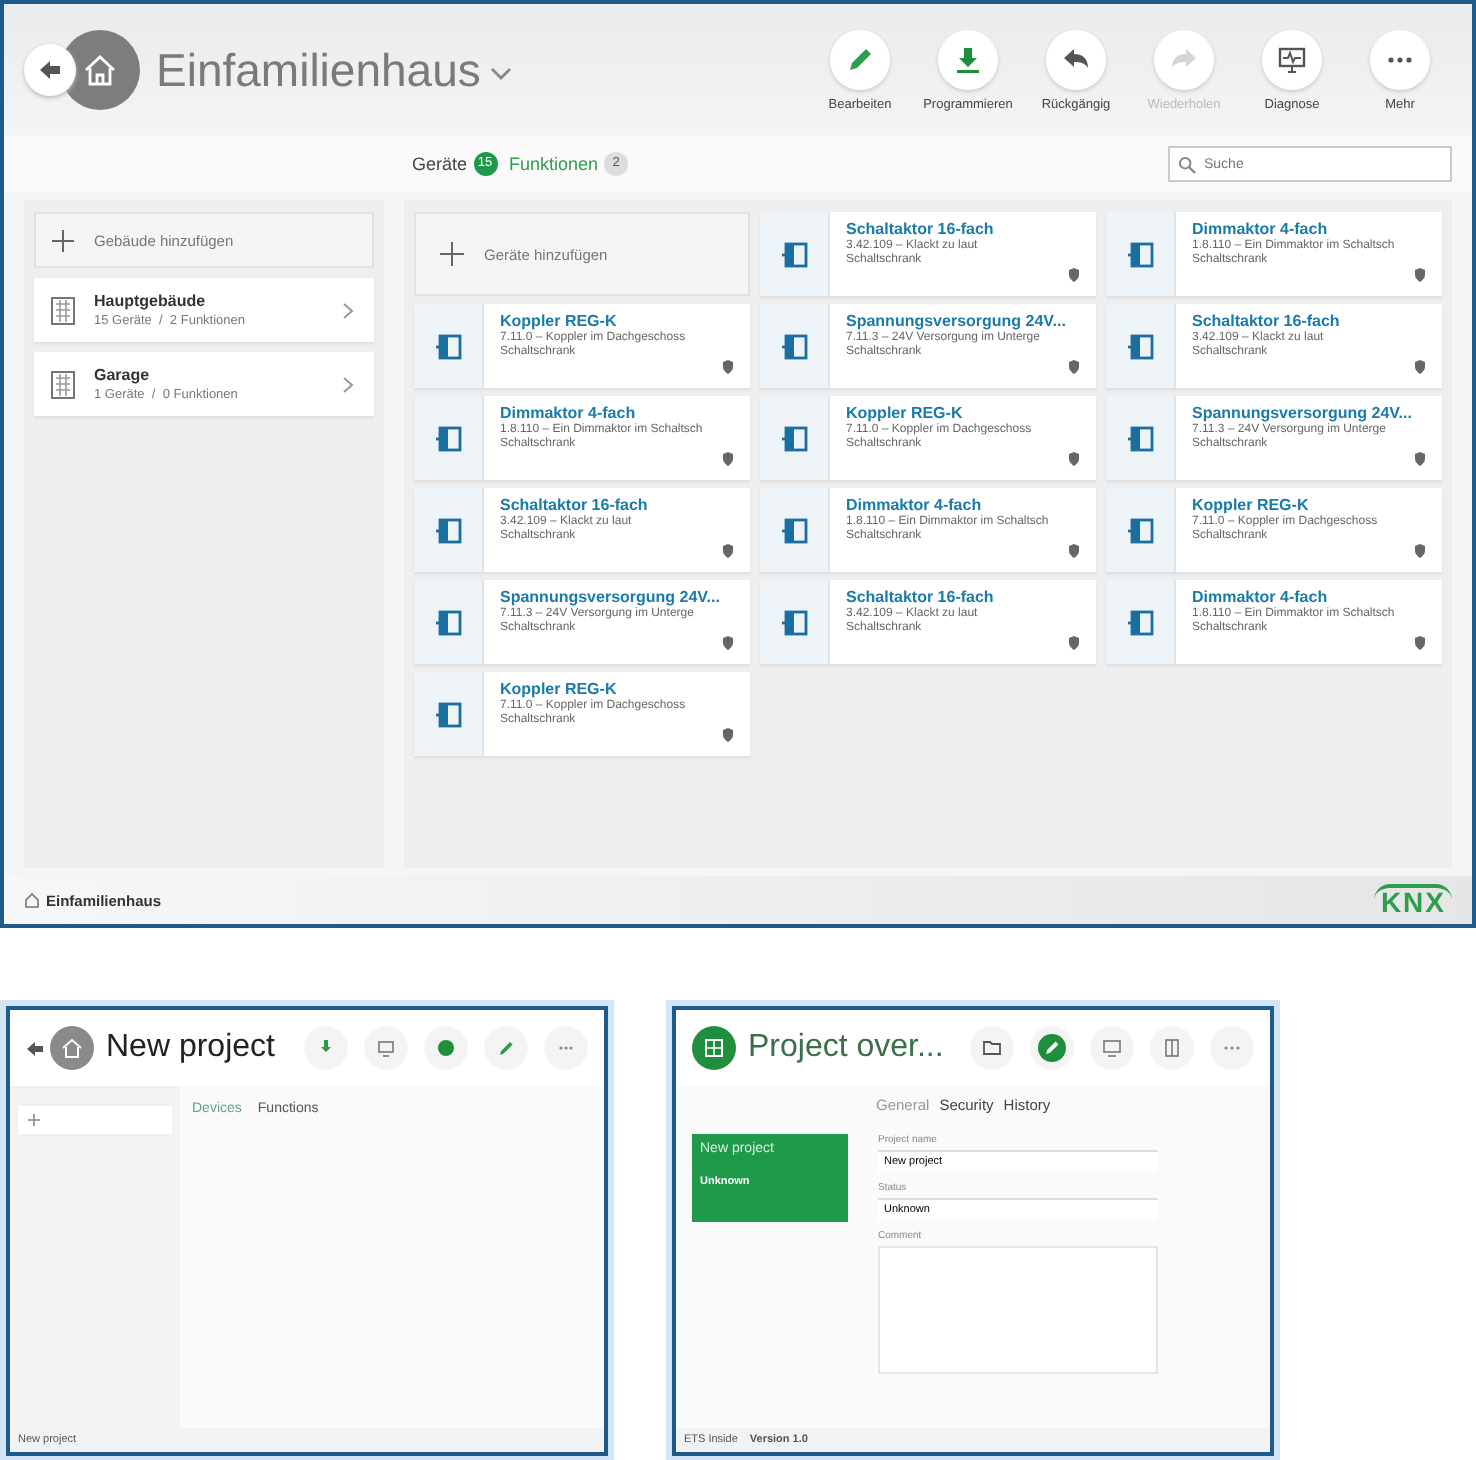 The width and height of the screenshot is (1476, 1460). What do you see at coordinates (714, 1048) in the screenshot?
I see `project-icon` at bounding box center [714, 1048].